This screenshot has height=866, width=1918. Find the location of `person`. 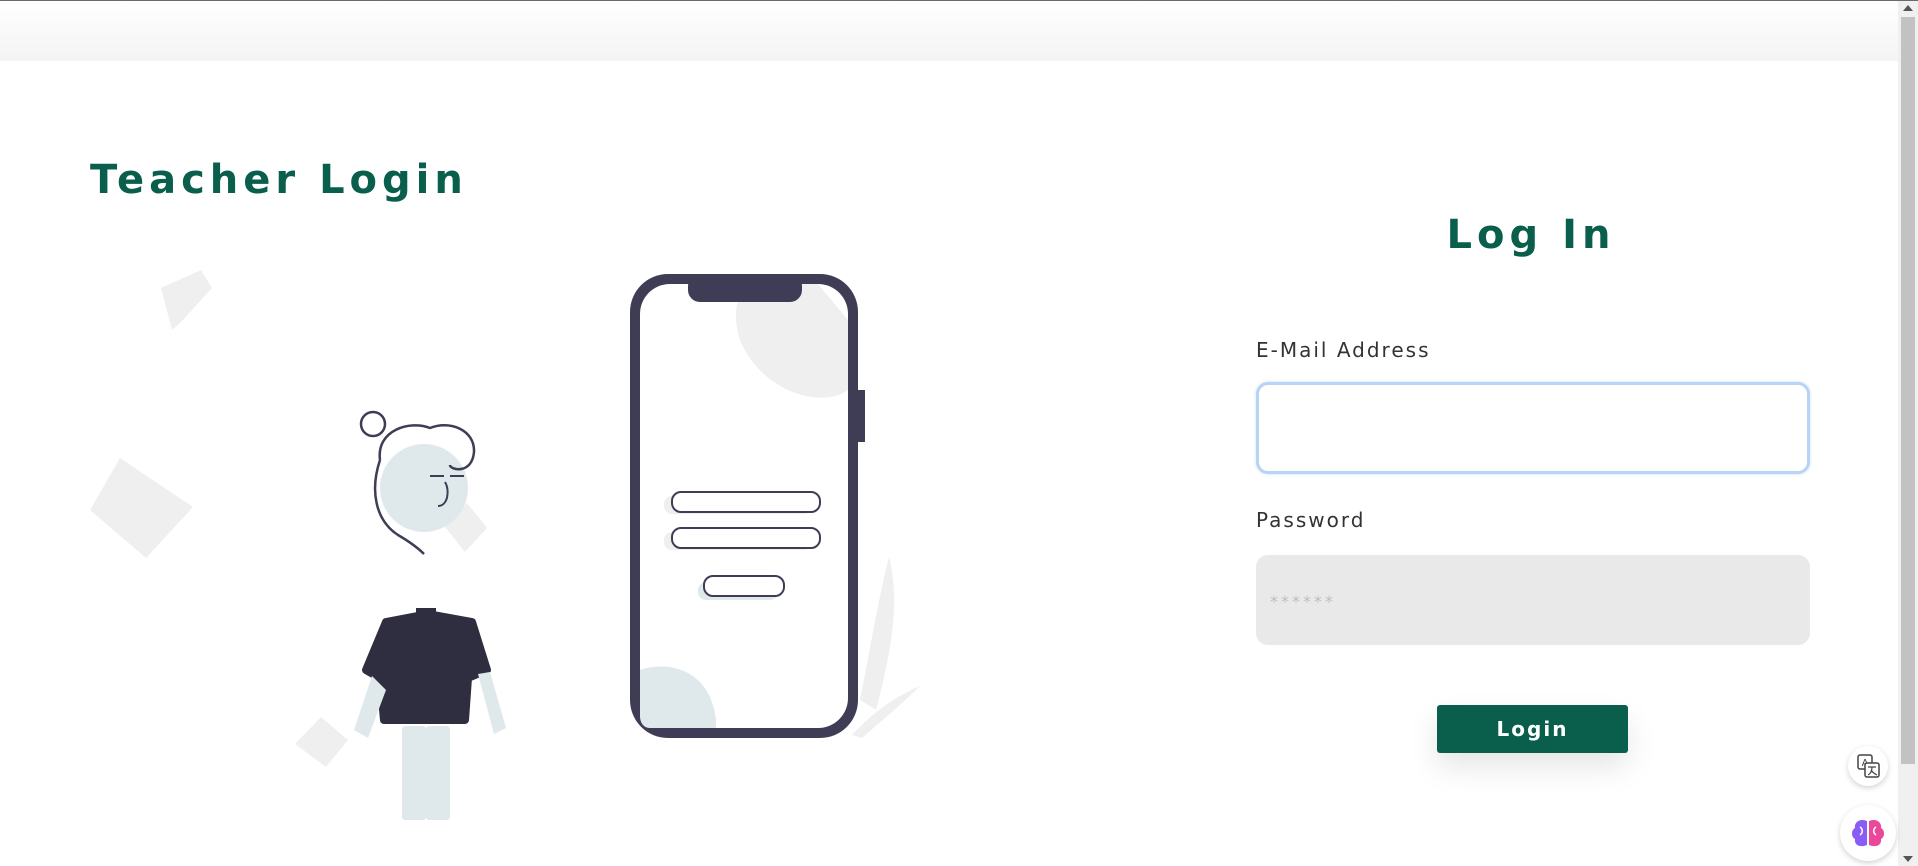

person is located at coordinates (430, 615).